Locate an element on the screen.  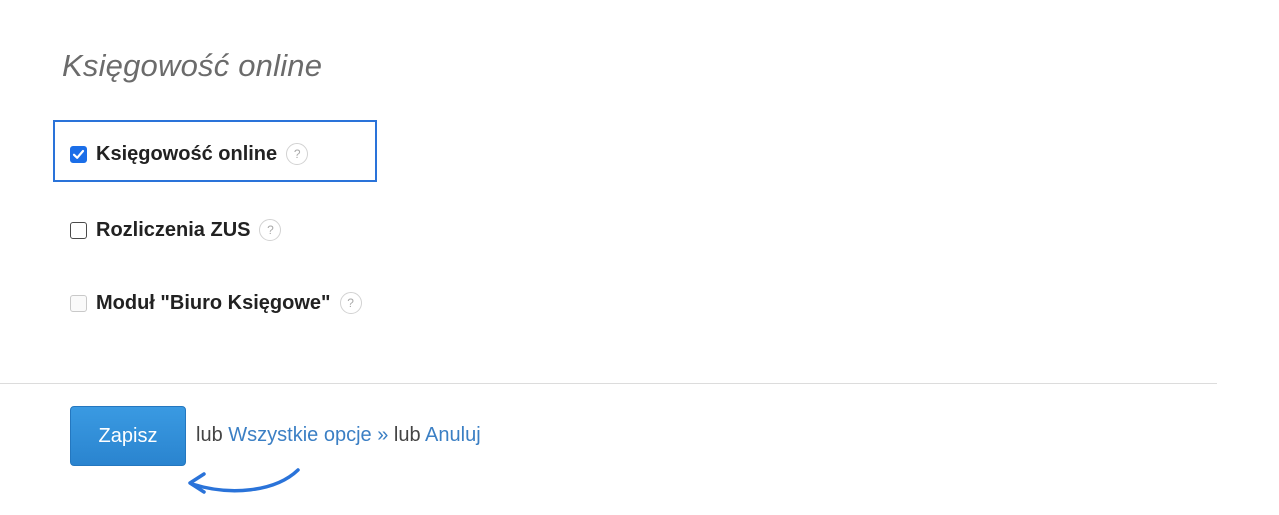
all-options-link: Wszystkie opcje » is located at coordinates (308, 435).